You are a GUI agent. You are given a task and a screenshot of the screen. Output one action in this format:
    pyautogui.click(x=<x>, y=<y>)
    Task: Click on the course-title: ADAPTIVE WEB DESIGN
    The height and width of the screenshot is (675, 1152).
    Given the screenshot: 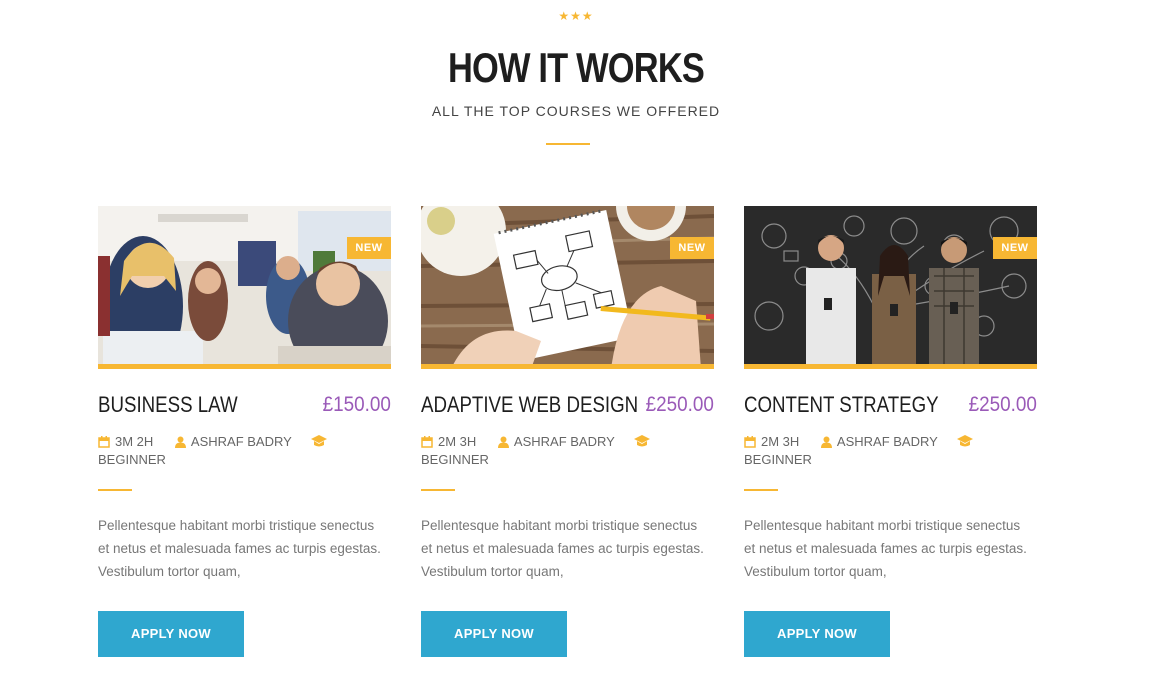 What is the action you would take?
    pyautogui.click(x=529, y=405)
    